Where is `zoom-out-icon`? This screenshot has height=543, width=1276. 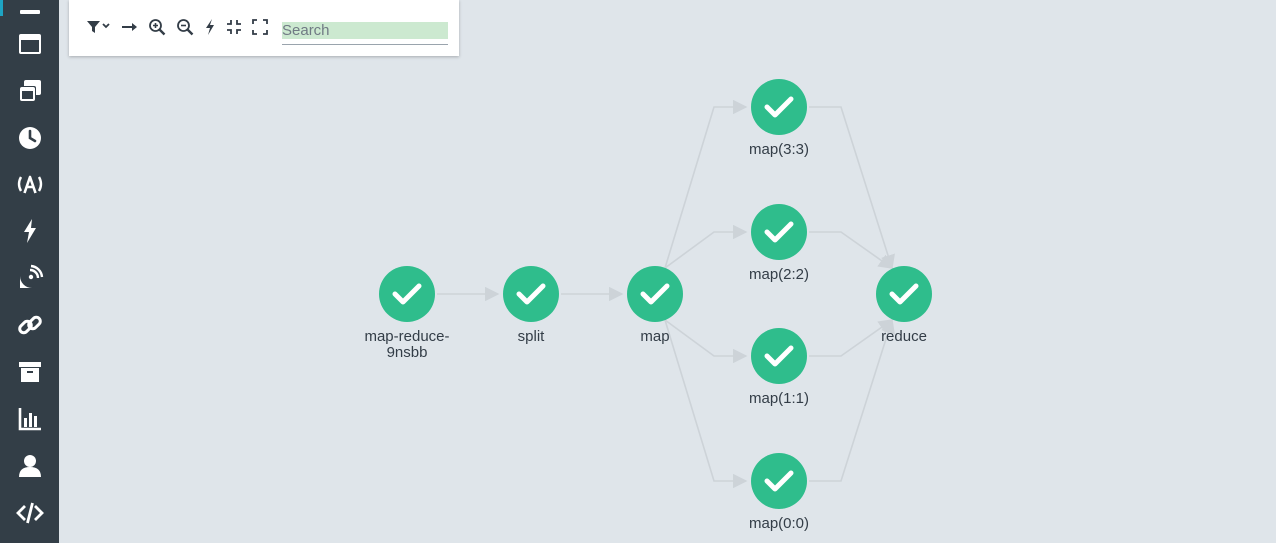 zoom-out-icon is located at coordinates (185, 27).